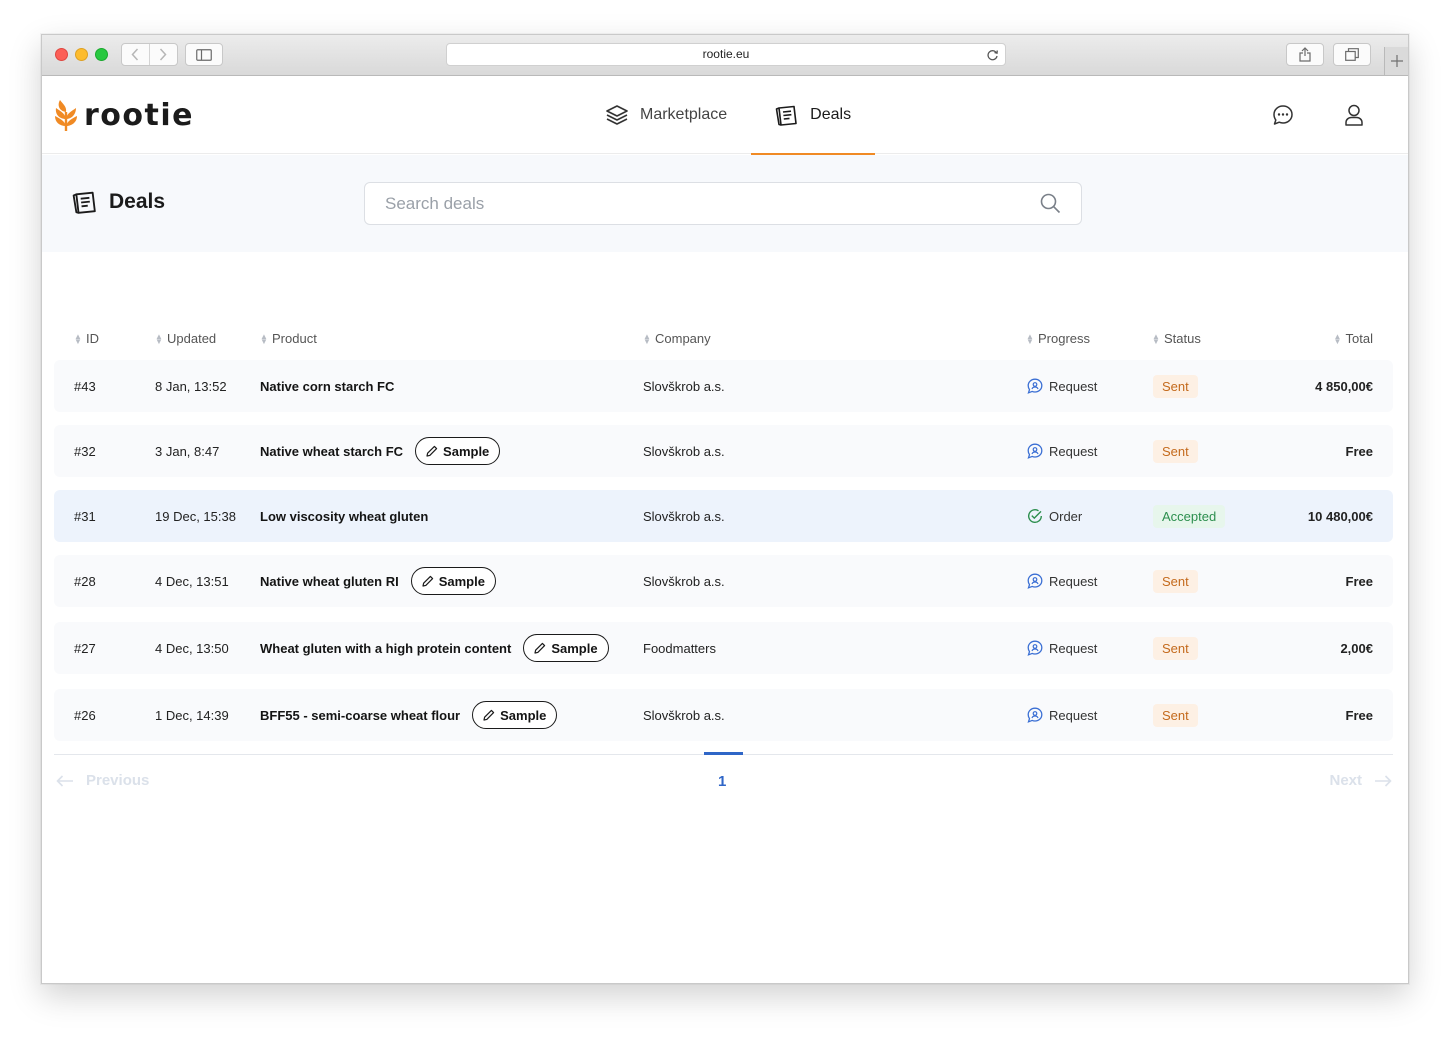 The width and height of the screenshot is (1449, 1039). What do you see at coordinates (331, 451) in the screenshot?
I see `product-name: Native wheat starch FC` at bounding box center [331, 451].